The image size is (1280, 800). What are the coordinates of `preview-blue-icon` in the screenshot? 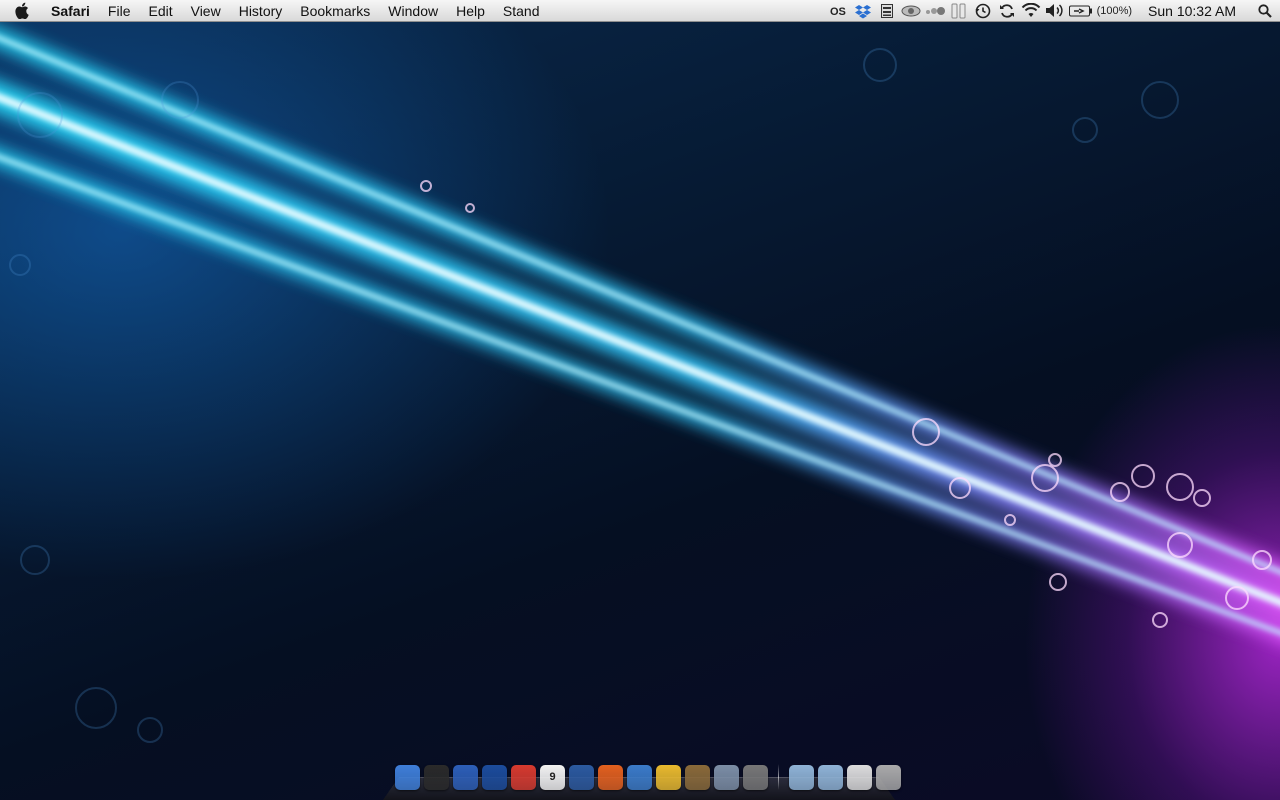 It's located at (465, 777).